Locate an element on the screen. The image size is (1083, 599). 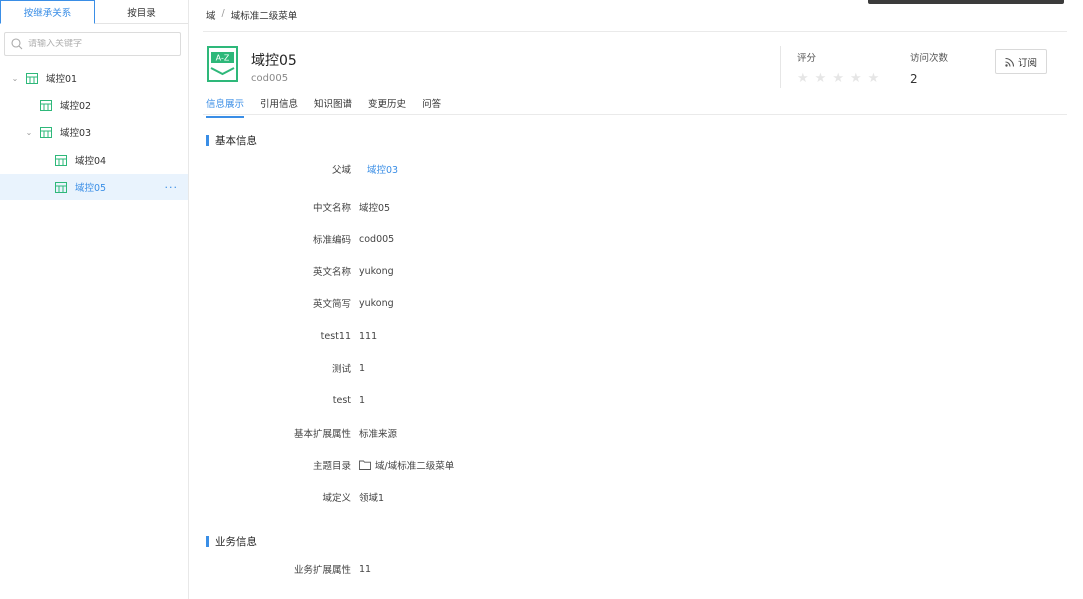
folder-icon is located at coordinates (365, 465).